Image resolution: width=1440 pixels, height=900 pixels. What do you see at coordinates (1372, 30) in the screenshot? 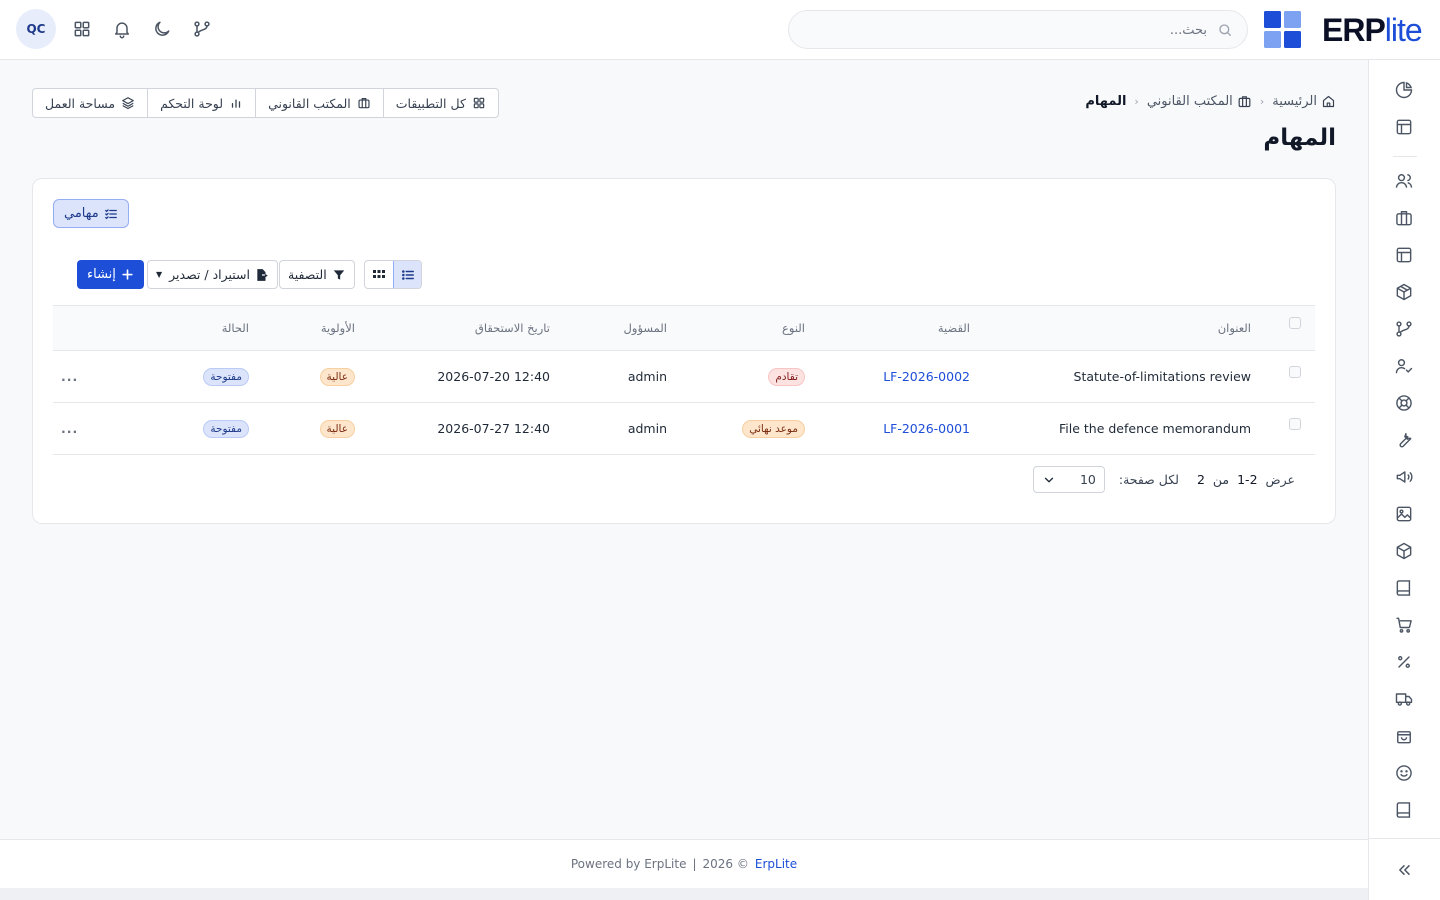
I see `erplite-logo-text: ERPlite` at bounding box center [1372, 30].